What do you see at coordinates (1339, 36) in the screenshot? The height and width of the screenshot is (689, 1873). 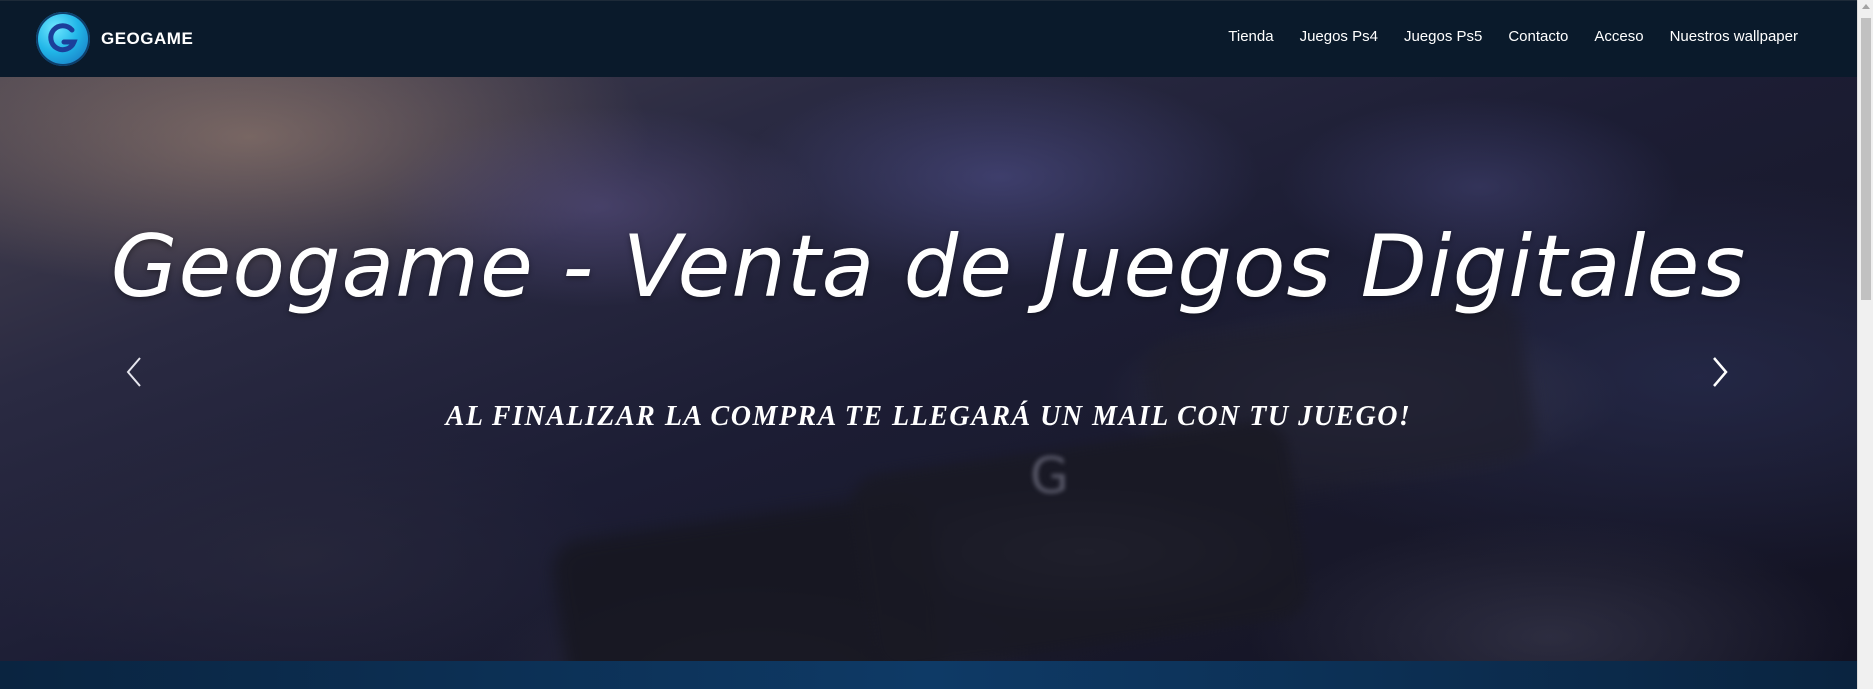 I see `nav-item-juegos-ps4: Juegos Ps4` at bounding box center [1339, 36].